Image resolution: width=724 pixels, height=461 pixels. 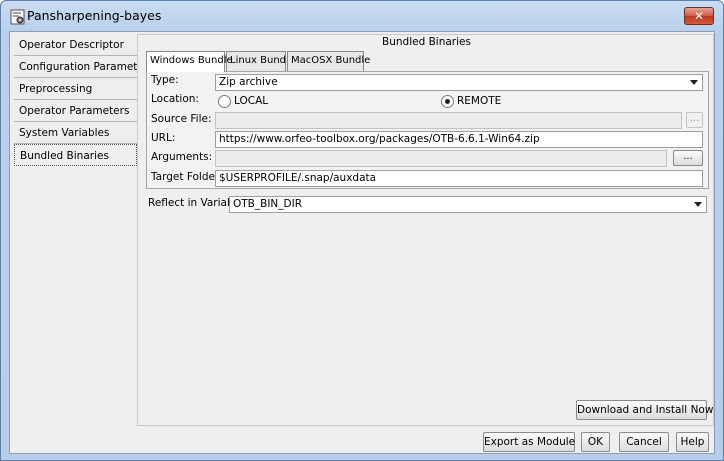 What do you see at coordinates (426, 42) in the screenshot?
I see `group-title: Bundled Binaries` at bounding box center [426, 42].